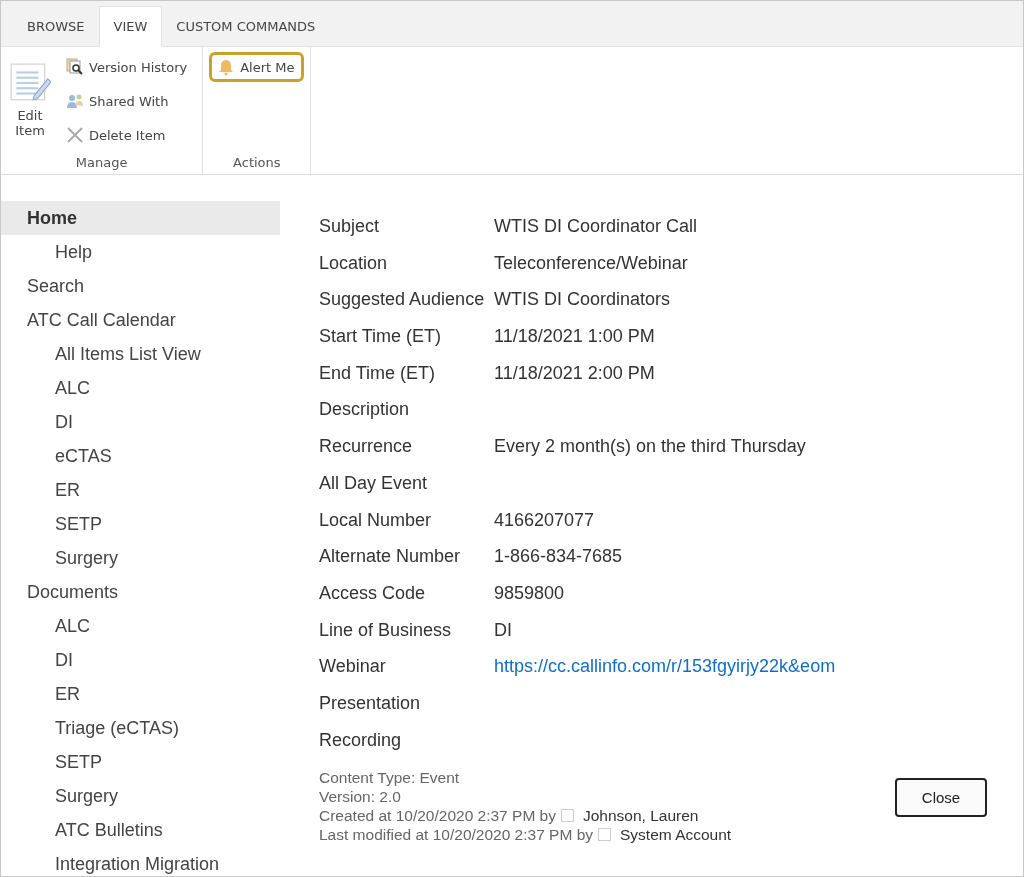 This screenshot has width=1024, height=877. What do you see at coordinates (575, 373) in the screenshot?
I see `field-value: 11/18/2021 2:00 PM` at bounding box center [575, 373].